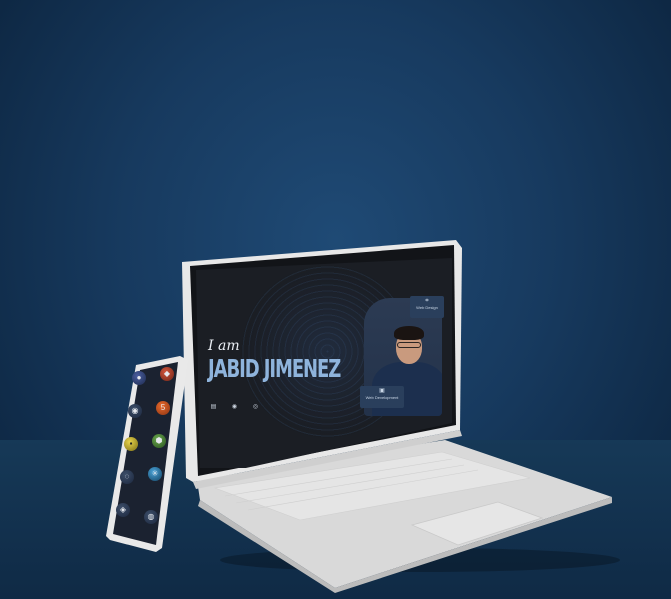  I want to click on node-app-icon: ⬢, so click(159, 441).